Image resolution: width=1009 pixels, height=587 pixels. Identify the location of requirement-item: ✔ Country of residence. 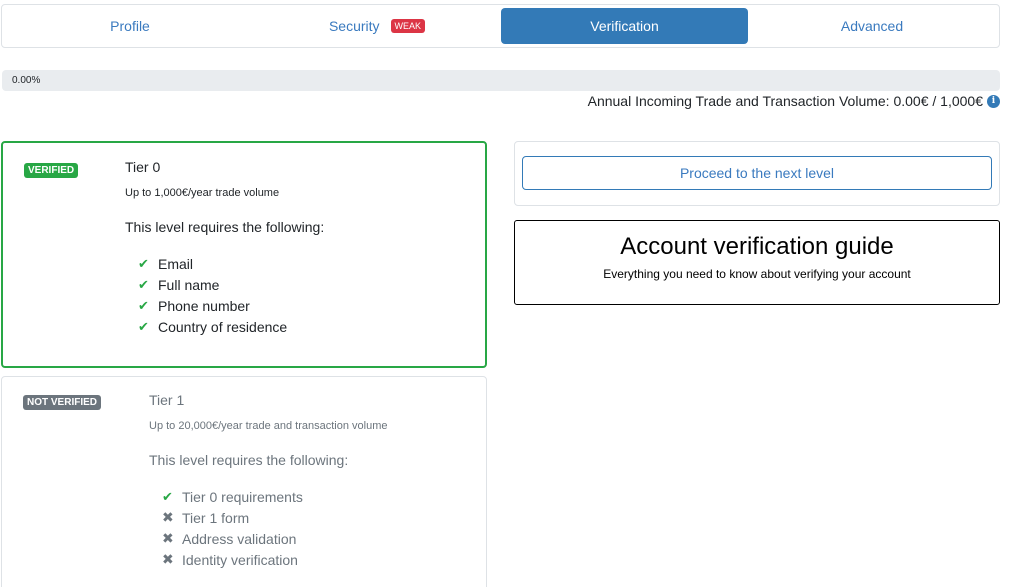
(231, 326).